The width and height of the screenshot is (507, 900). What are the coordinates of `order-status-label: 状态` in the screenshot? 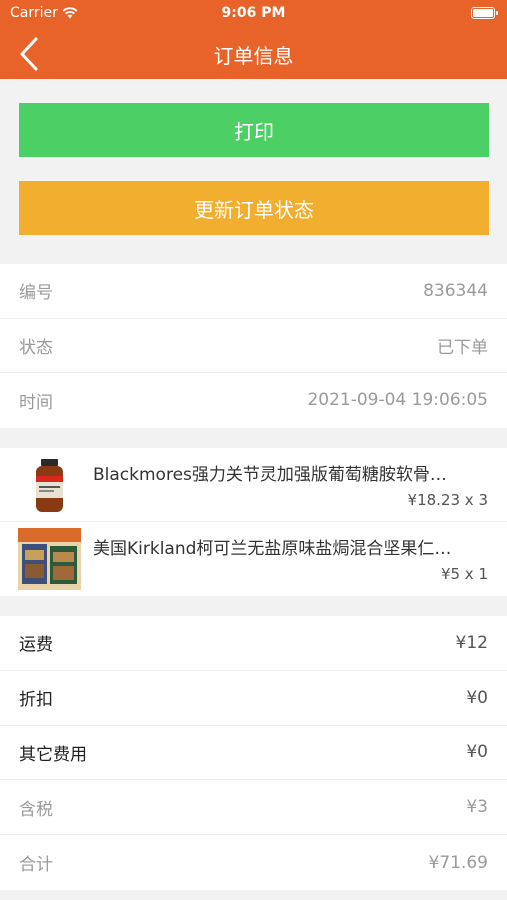 It's located at (36, 347).